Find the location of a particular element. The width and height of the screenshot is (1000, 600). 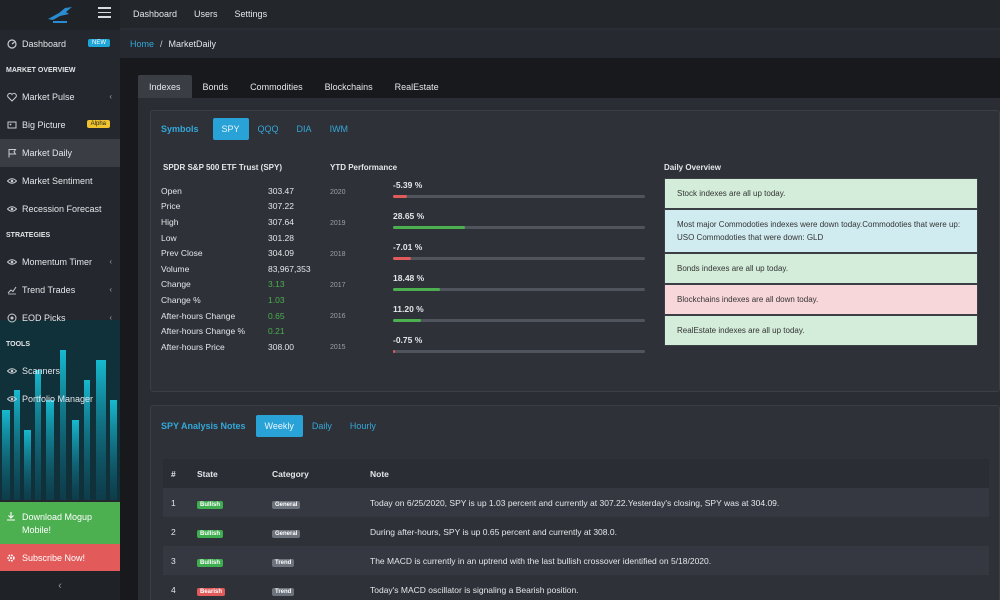

top-navbar: Dashboard Users Settings is located at coordinates (549, 14).